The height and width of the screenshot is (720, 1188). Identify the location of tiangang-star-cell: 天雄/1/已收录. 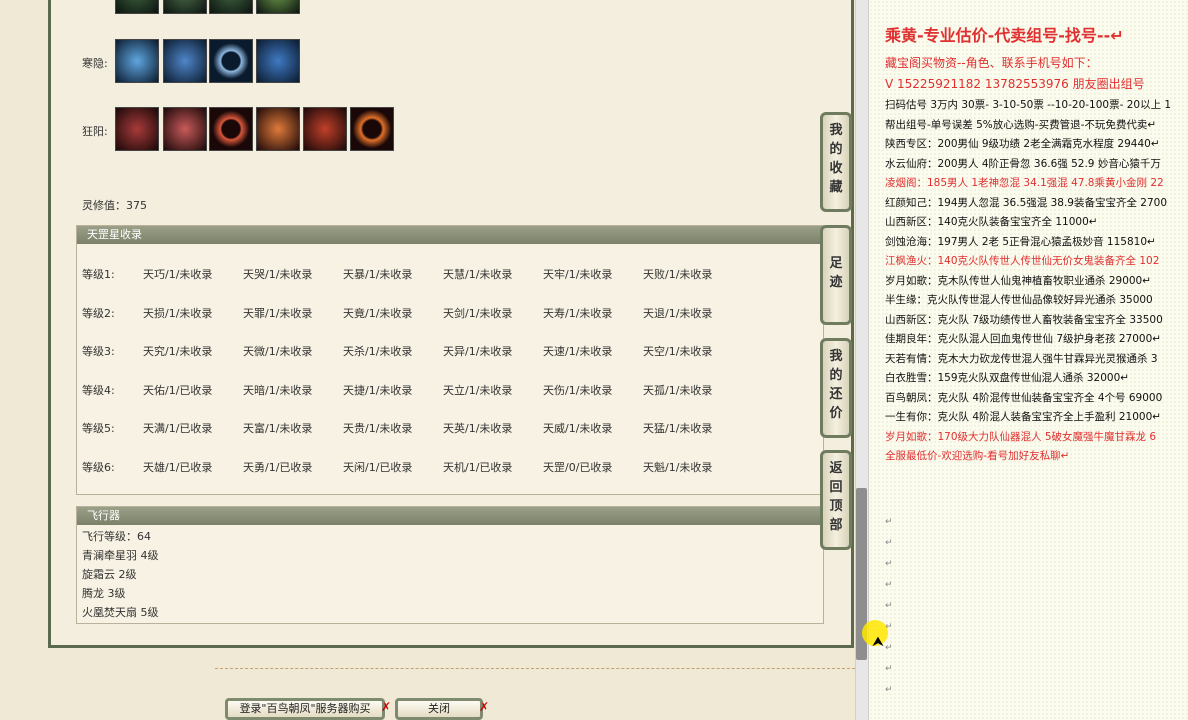
(178, 467).